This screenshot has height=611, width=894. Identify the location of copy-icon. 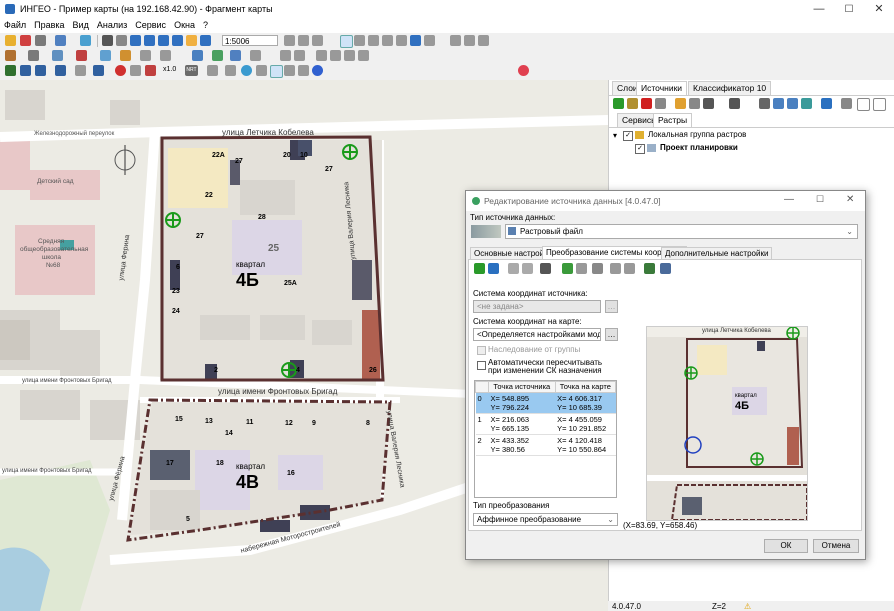
(289, 40).